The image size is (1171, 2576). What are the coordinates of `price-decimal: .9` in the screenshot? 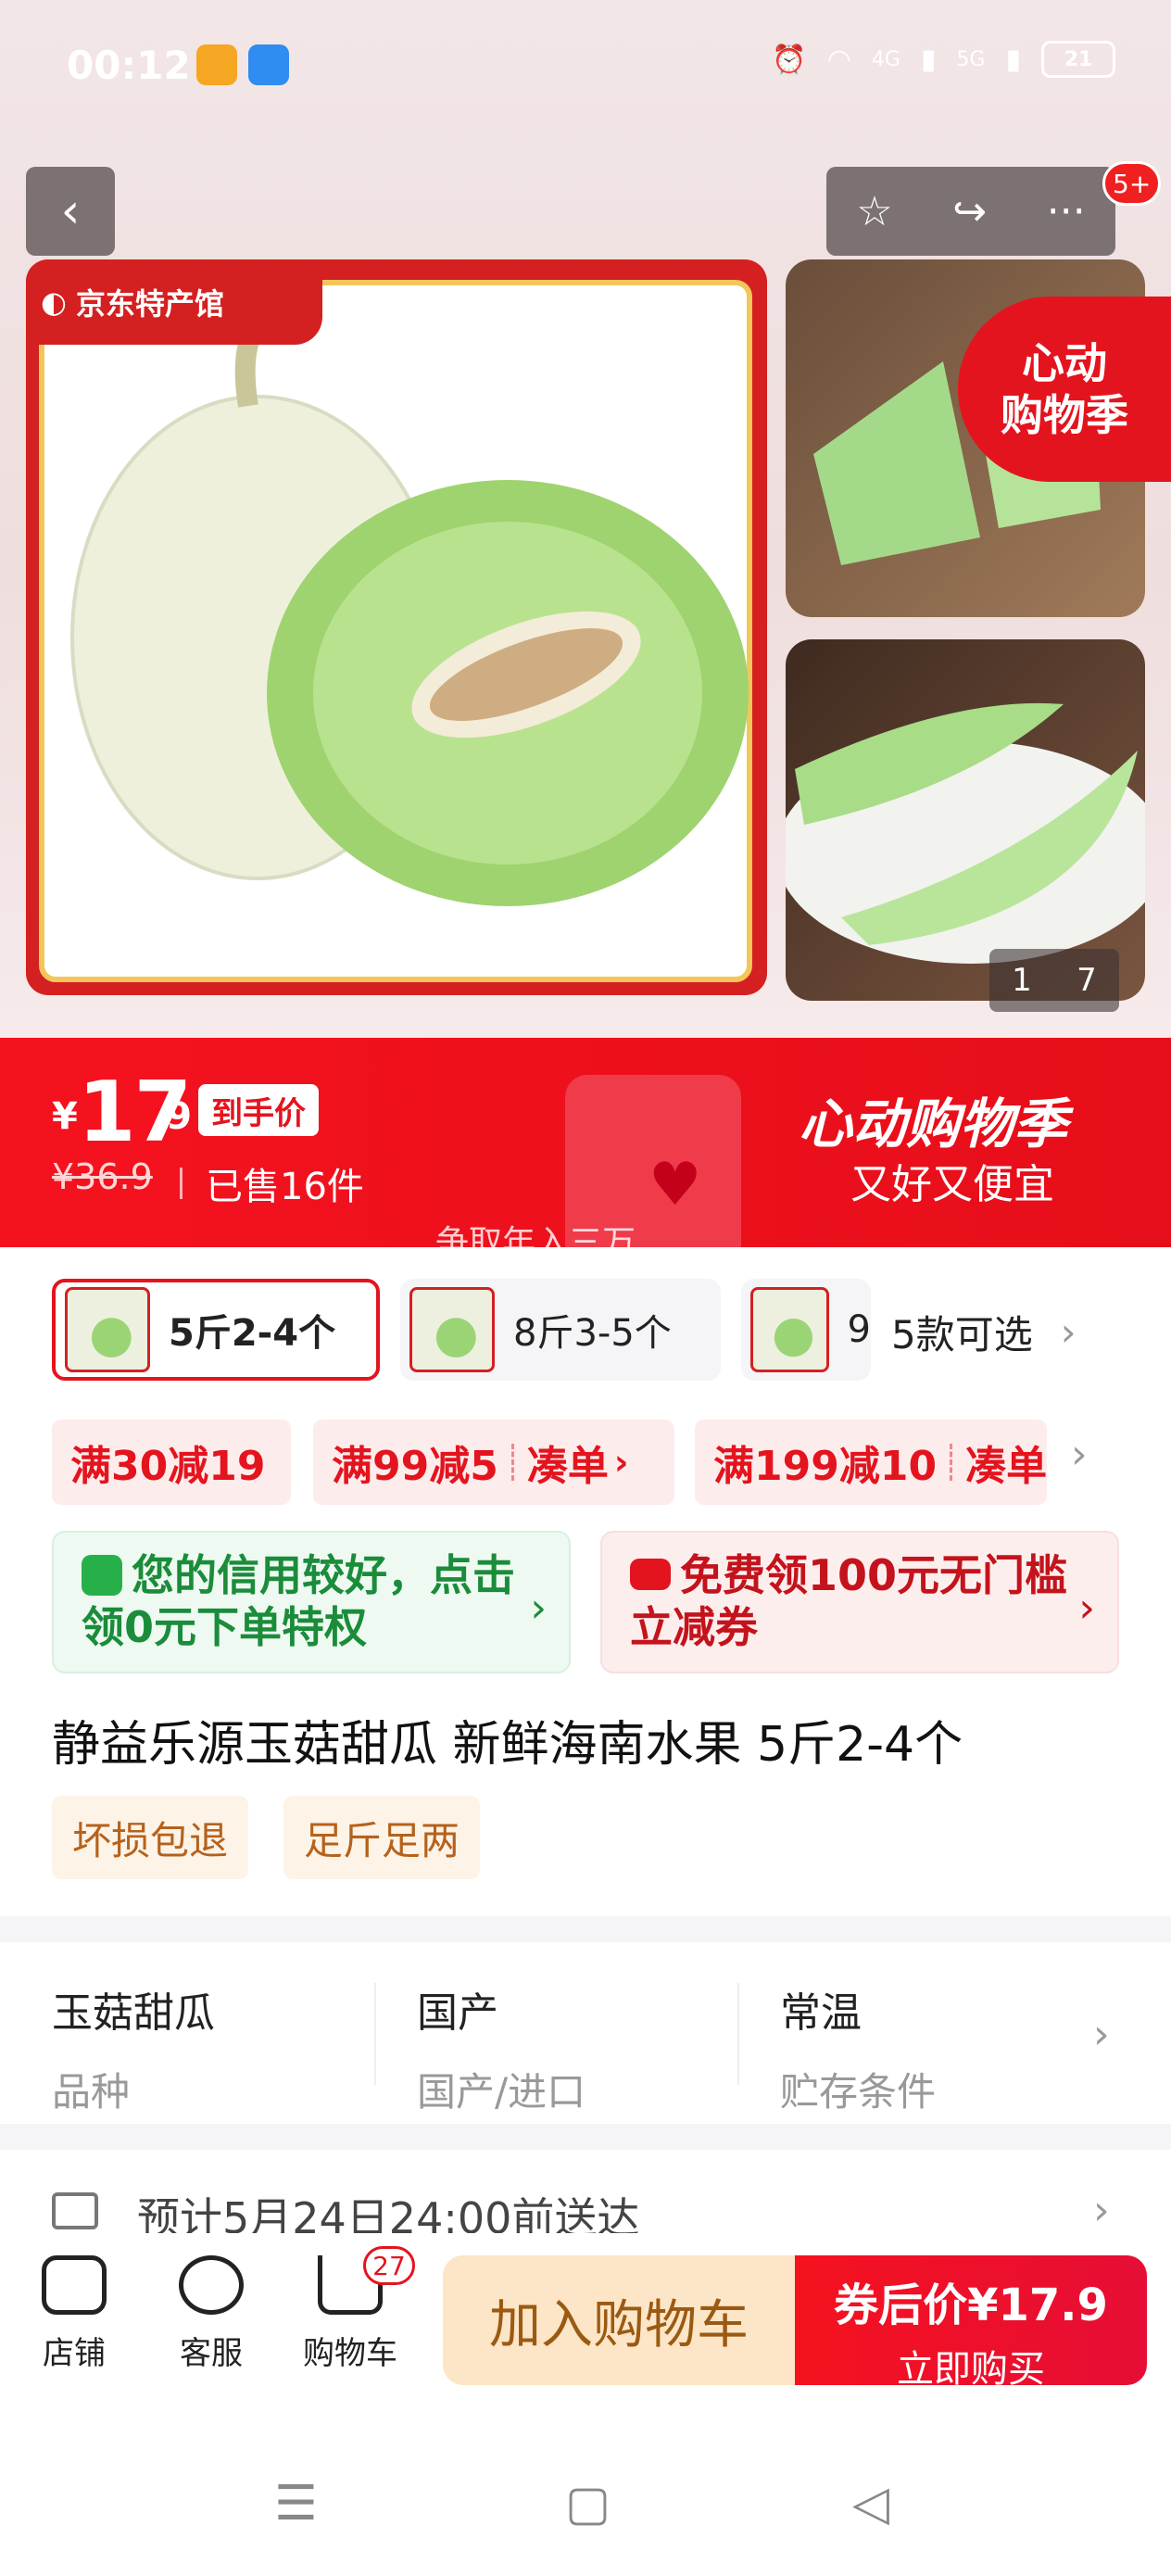 It's located at (173, 1117).